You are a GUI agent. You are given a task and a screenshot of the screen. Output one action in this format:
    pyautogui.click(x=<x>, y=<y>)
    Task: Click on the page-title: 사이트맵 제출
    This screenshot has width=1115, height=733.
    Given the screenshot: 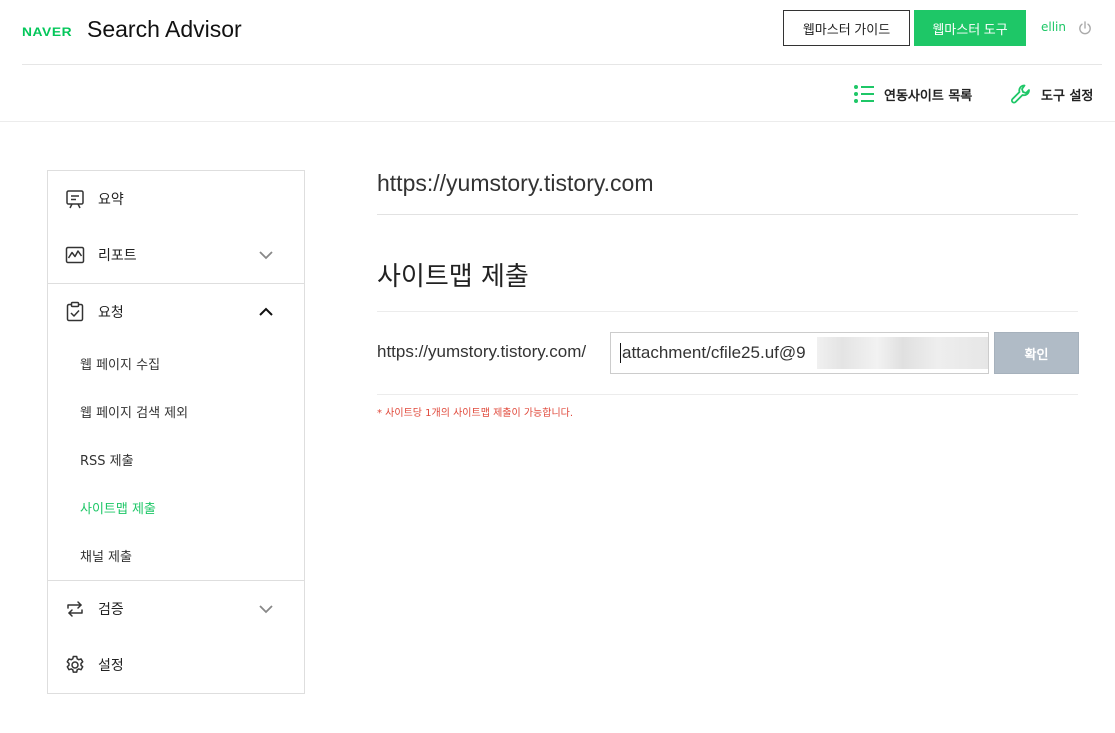 What is the action you would take?
    pyautogui.click(x=453, y=277)
    